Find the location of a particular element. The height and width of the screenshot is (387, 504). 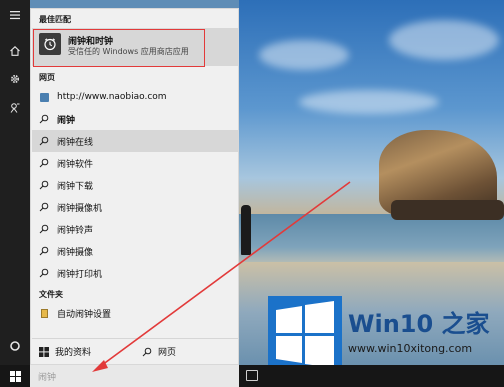

web-result: 闹钟摄像机 is located at coordinates (135, 207).